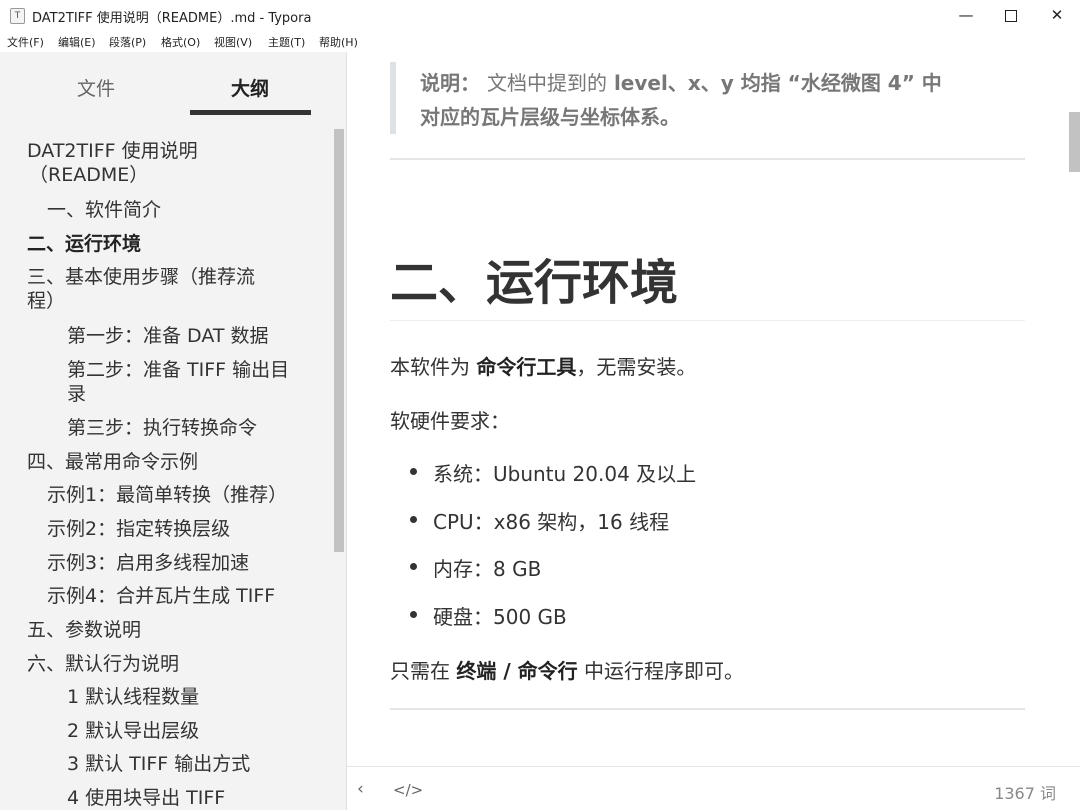 This screenshot has width=1080, height=811. What do you see at coordinates (360, 789) in the screenshot?
I see `toggle-sidebar-icon: ‹` at bounding box center [360, 789].